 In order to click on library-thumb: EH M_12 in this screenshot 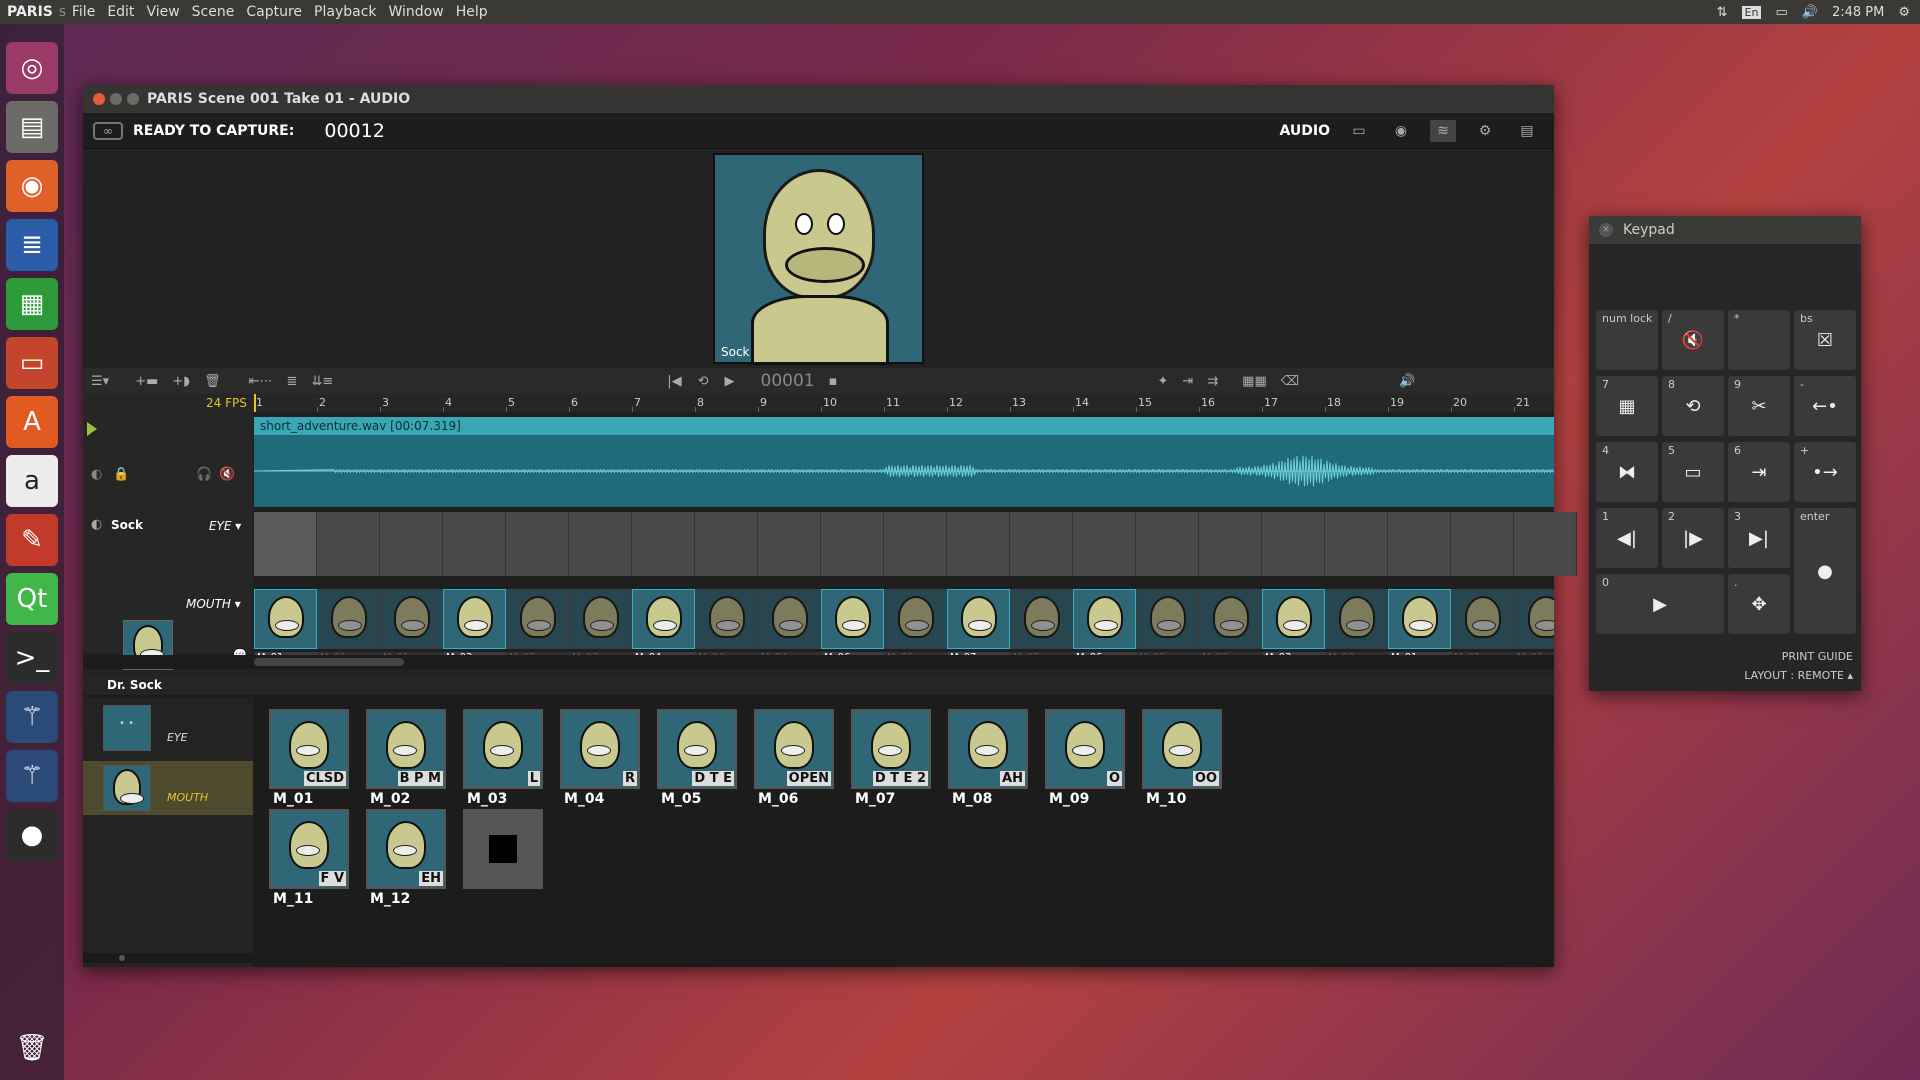, I will do `click(406, 858)`.